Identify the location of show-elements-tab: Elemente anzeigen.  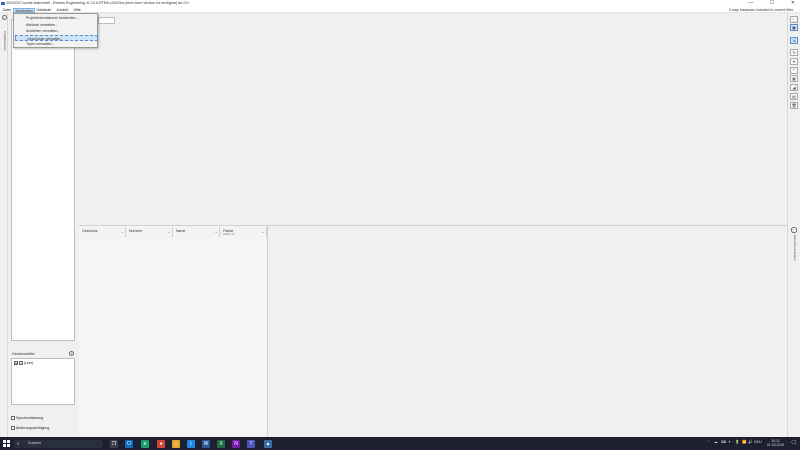
(794, 252).